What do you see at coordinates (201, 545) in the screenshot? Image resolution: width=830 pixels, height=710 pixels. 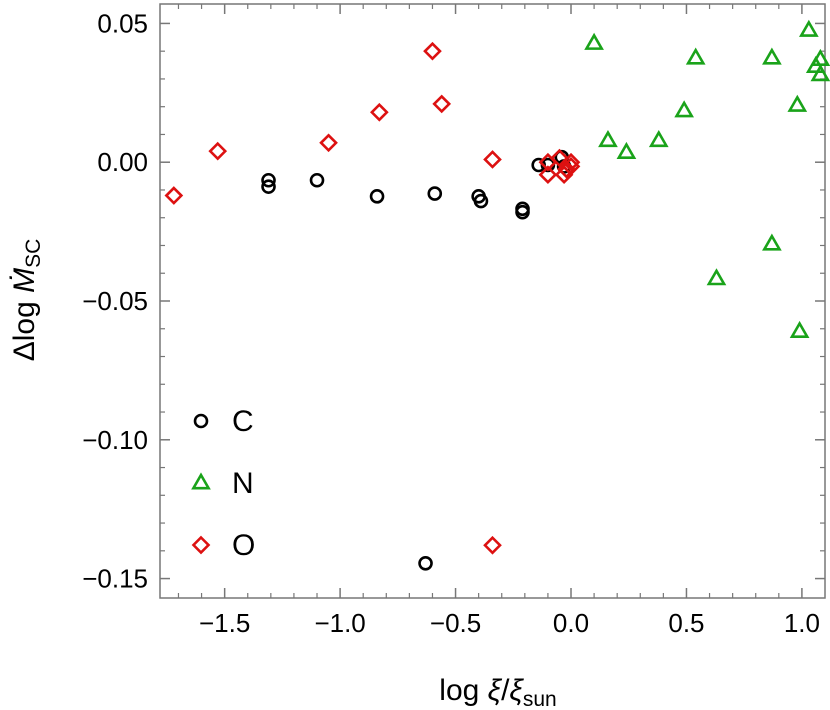 I see `legend-marker-o` at bounding box center [201, 545].